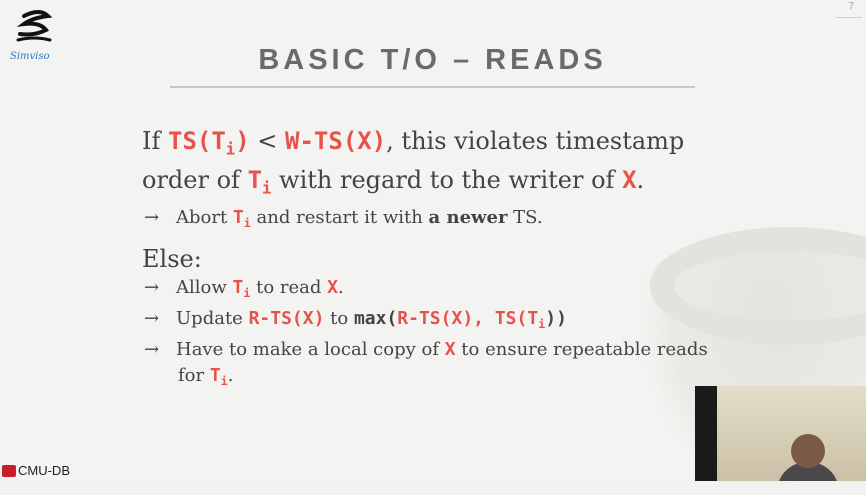 Image resolution: width=866 pixels, height=495 pixels. What do you see at coordinates (9, 470) in the screenshot?
I see `database-icon` at bounding box center [9, 470].